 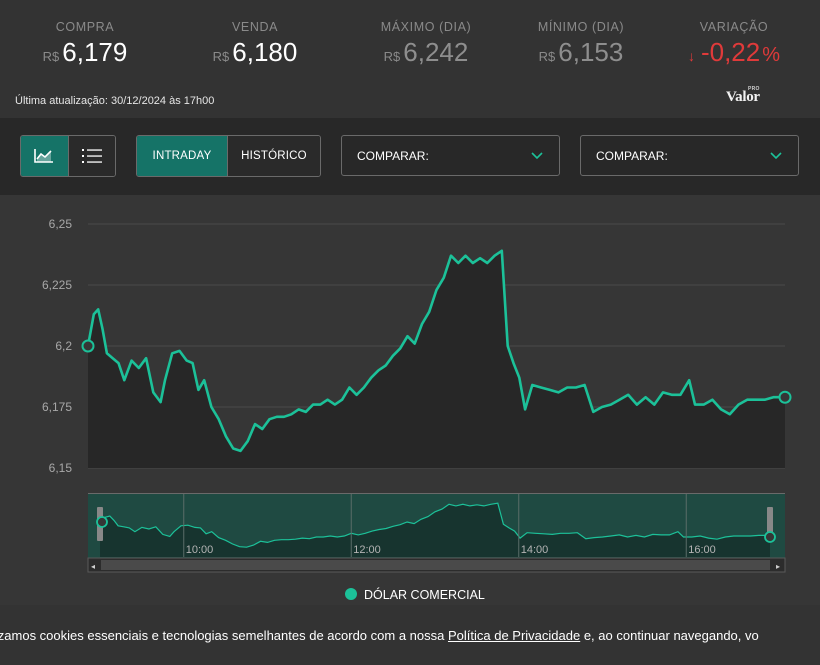 I want to click on list-icon, so click(x=91, y=156).